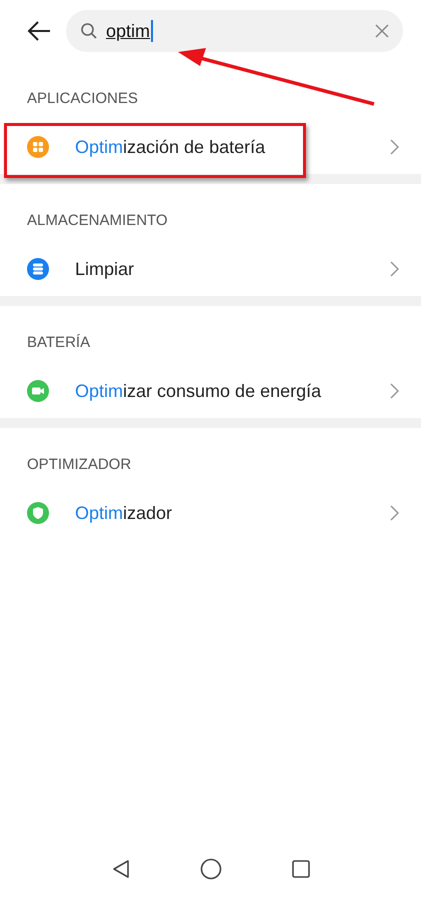 Image resolution: width=421 pixels, height=909 pixels. What do you see at coordinates (38, 269) in the screenshot?
I see `storage-icon` at bounding box center [38, 269].